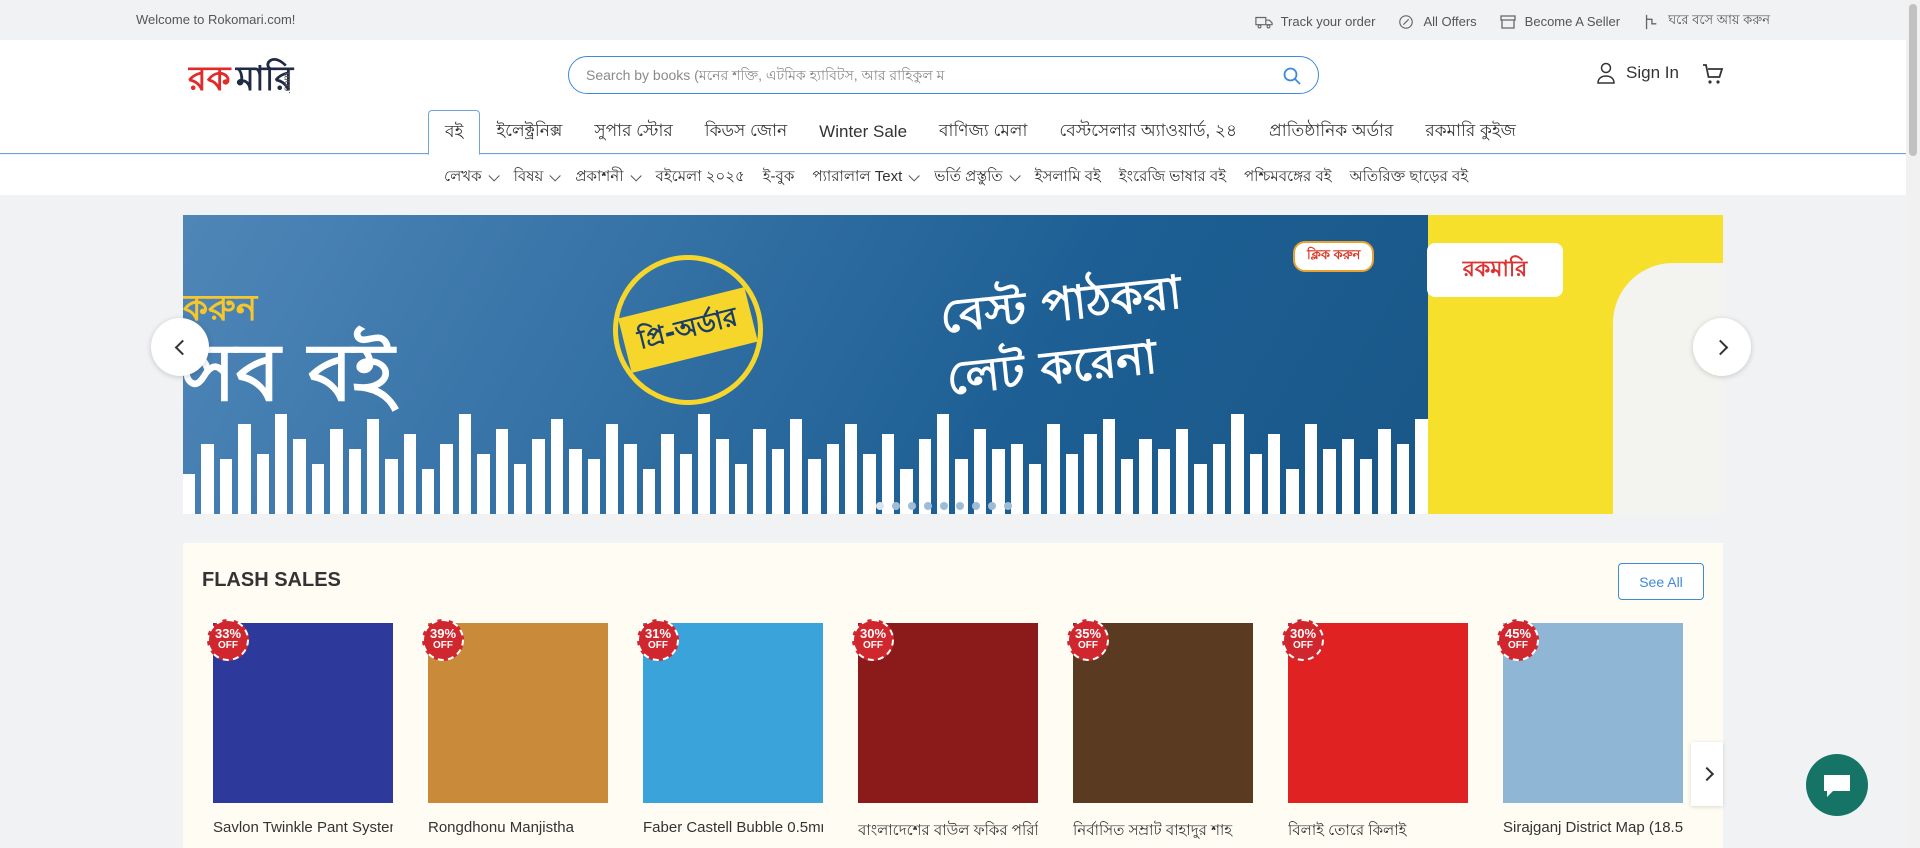 This screenshot has width=1920, height=848. I want to click on product-name: Sirajganj District Map (18.5, so click(1593, 827).